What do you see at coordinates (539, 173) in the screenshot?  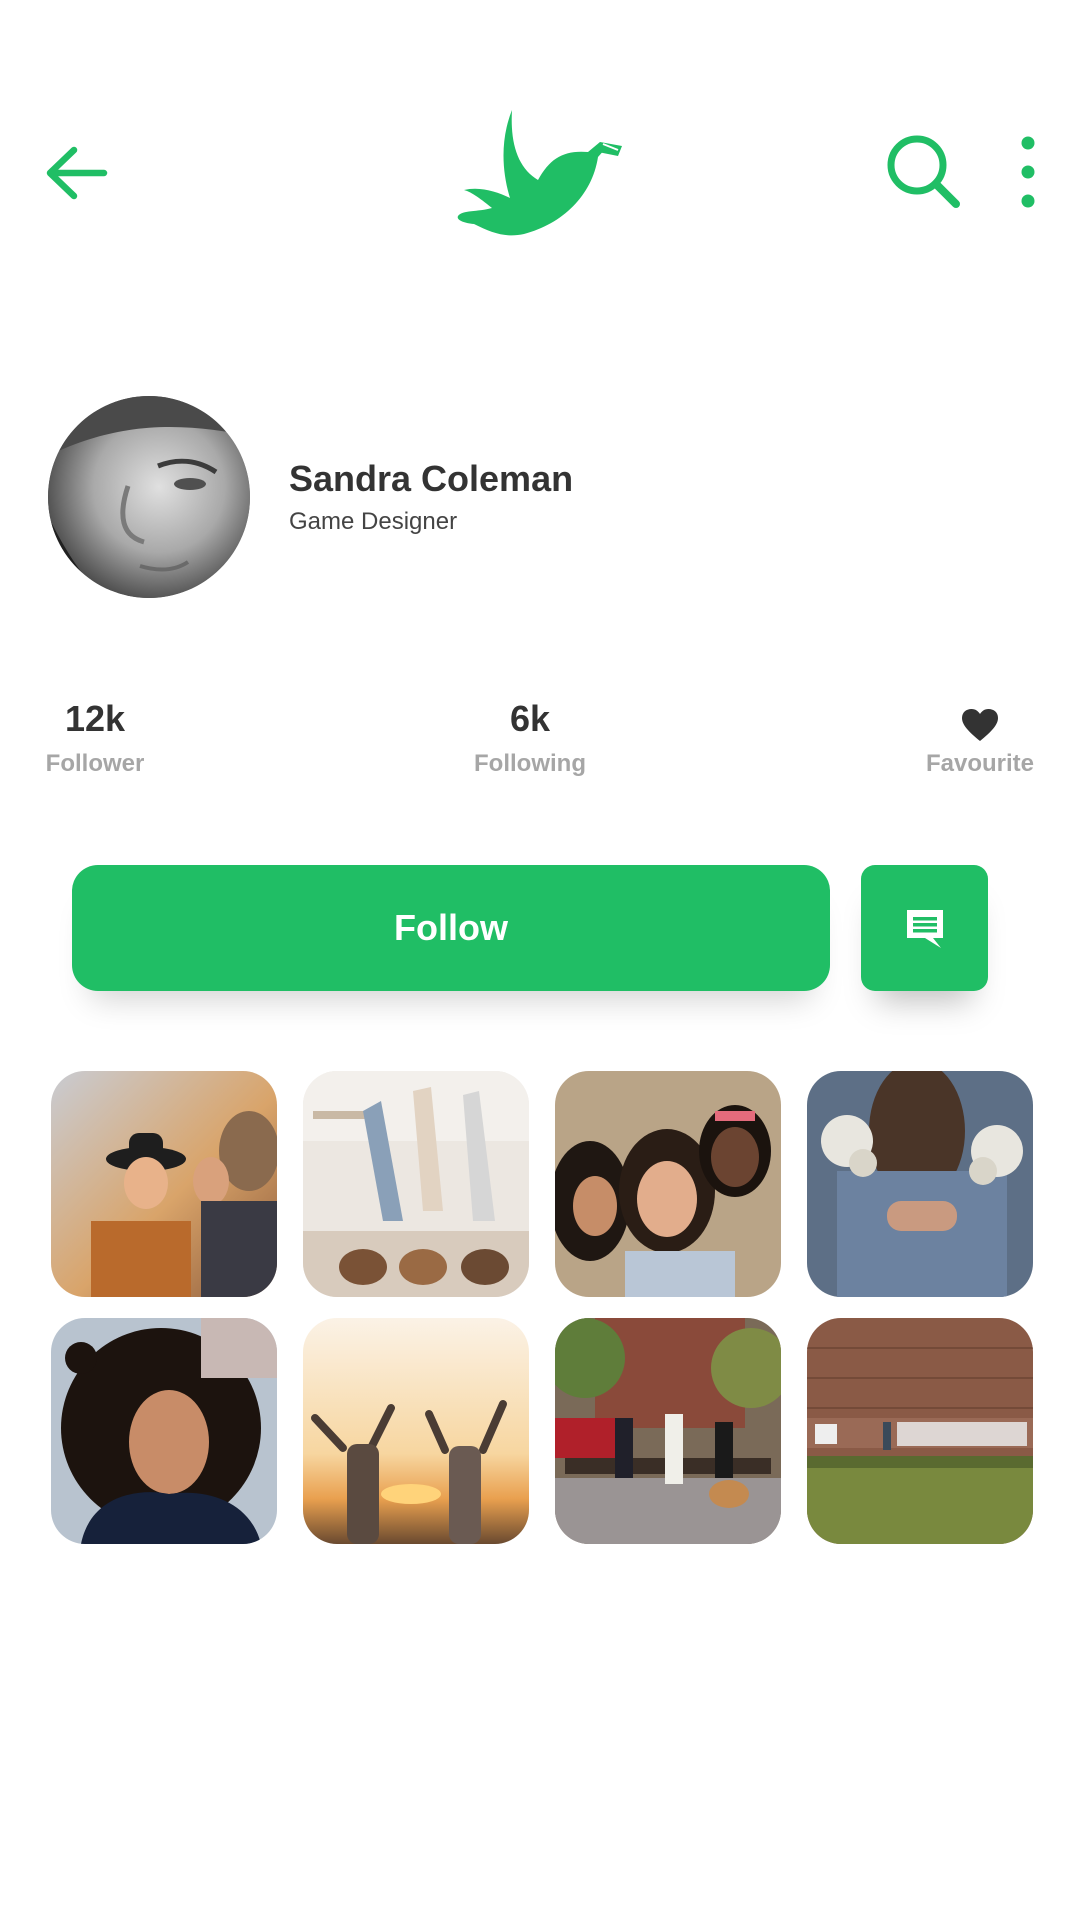 I see `dove-logo-icon` at bounding box center [539, 173].